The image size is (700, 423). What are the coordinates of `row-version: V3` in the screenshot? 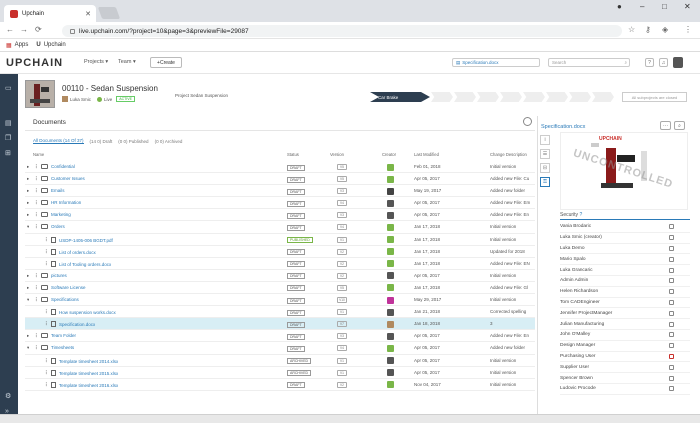 It's located at (342, 191).